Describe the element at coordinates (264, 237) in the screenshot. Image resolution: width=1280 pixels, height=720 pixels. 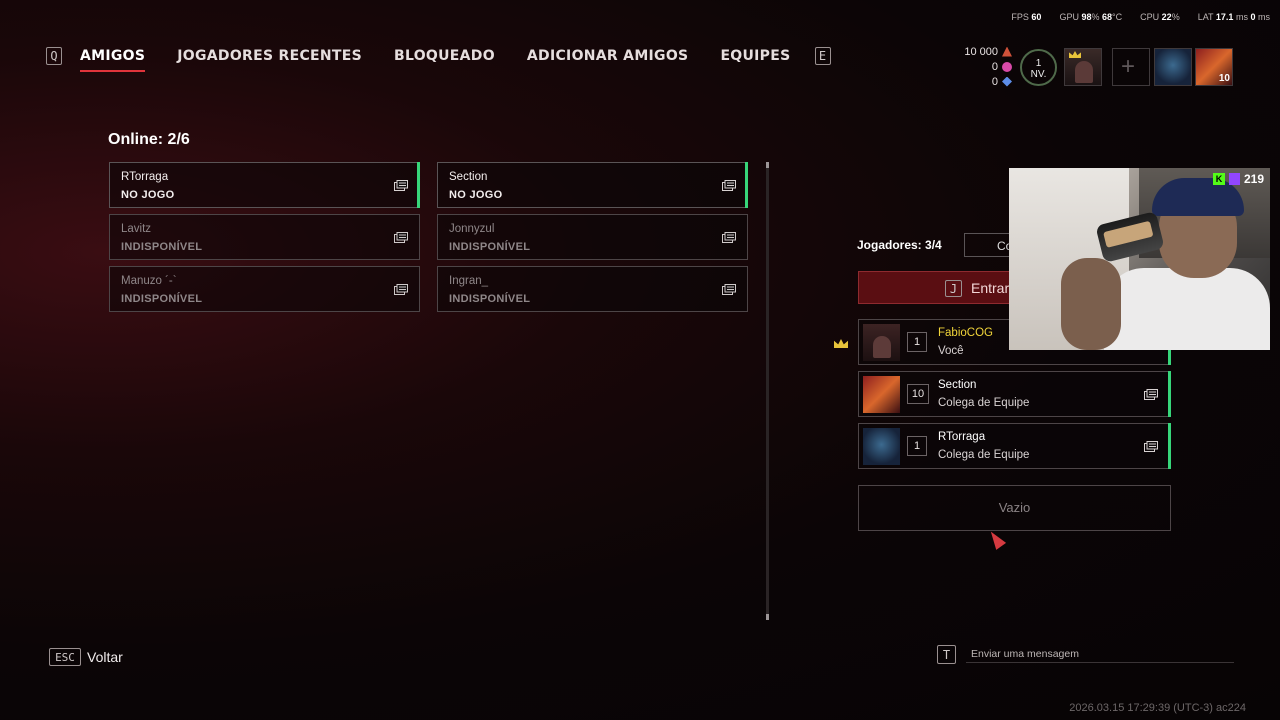
I see `friend-card: Lavitz INDISPONÍVEL` at that location.